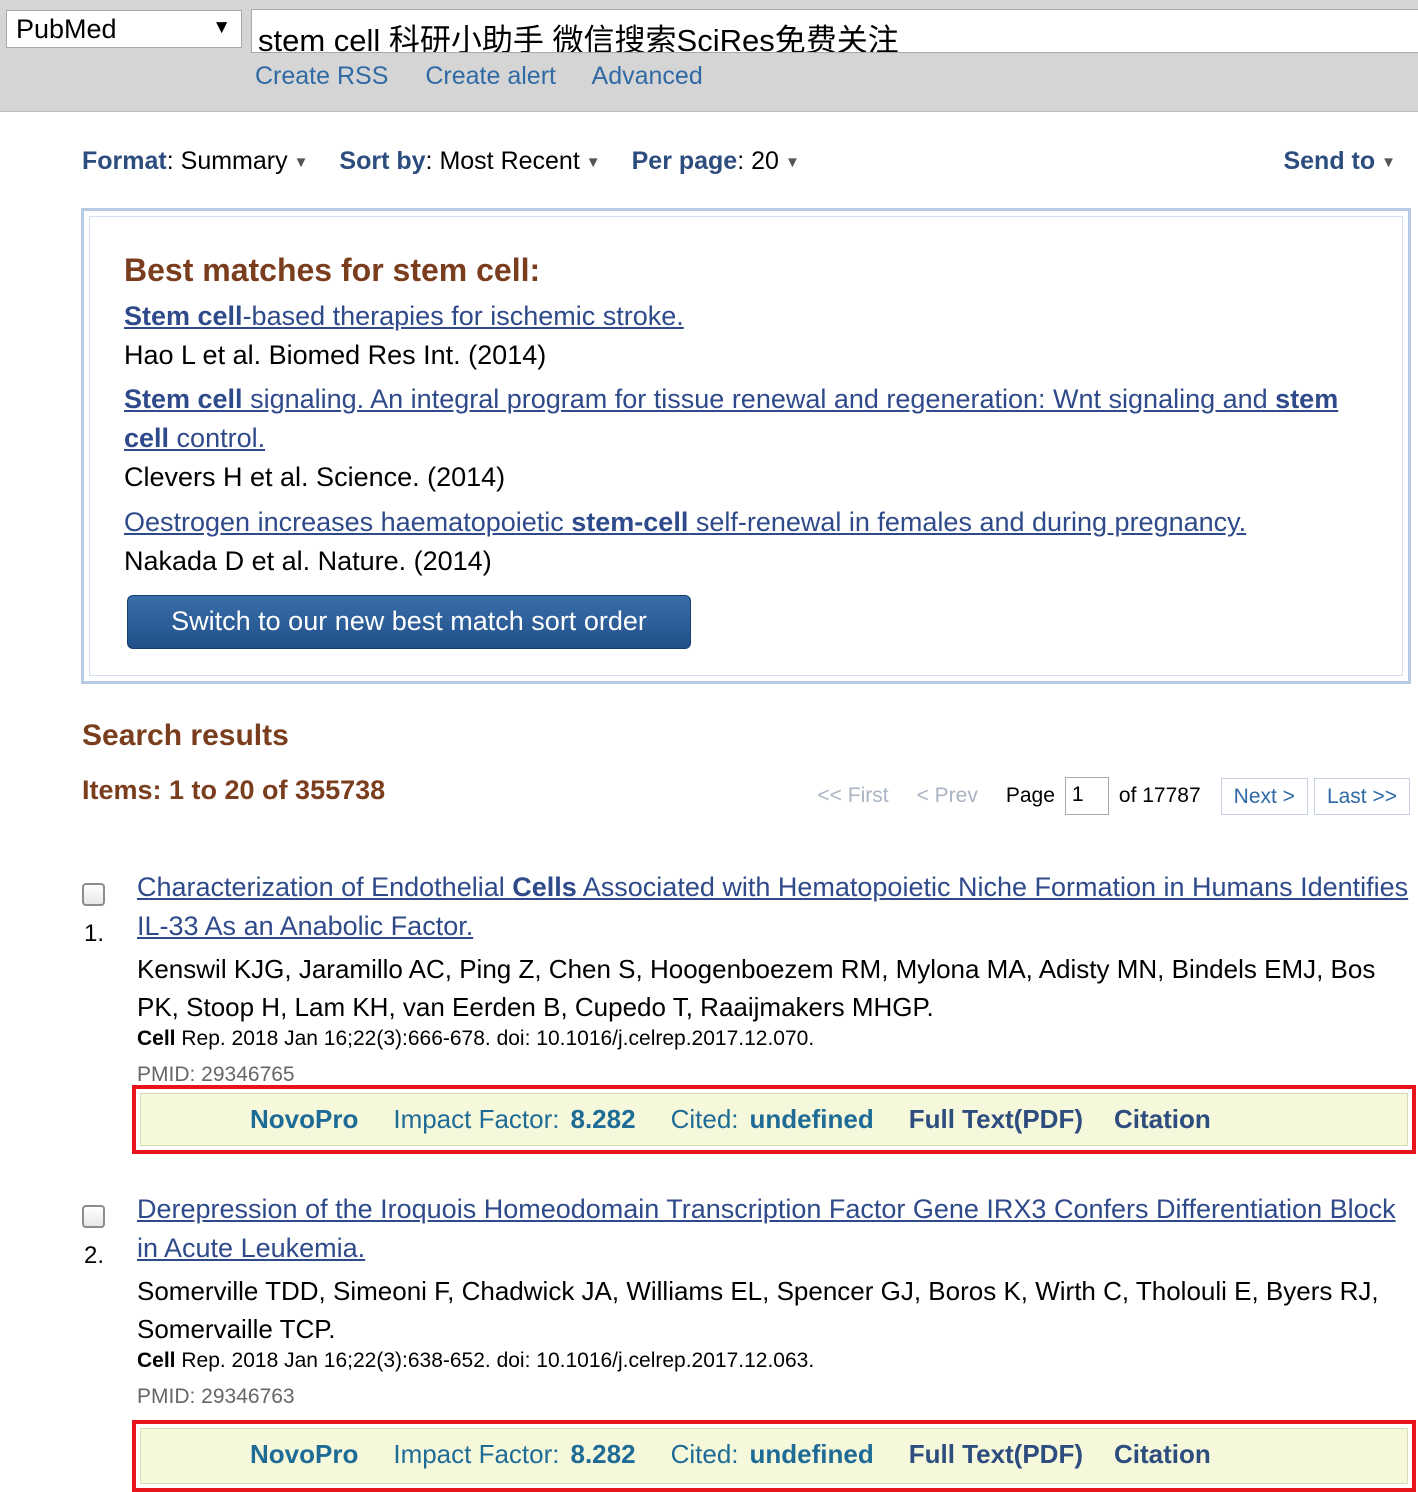  I want to click on best-match-source: Nakada D et al. Nature. (2014), so click(308, 561).